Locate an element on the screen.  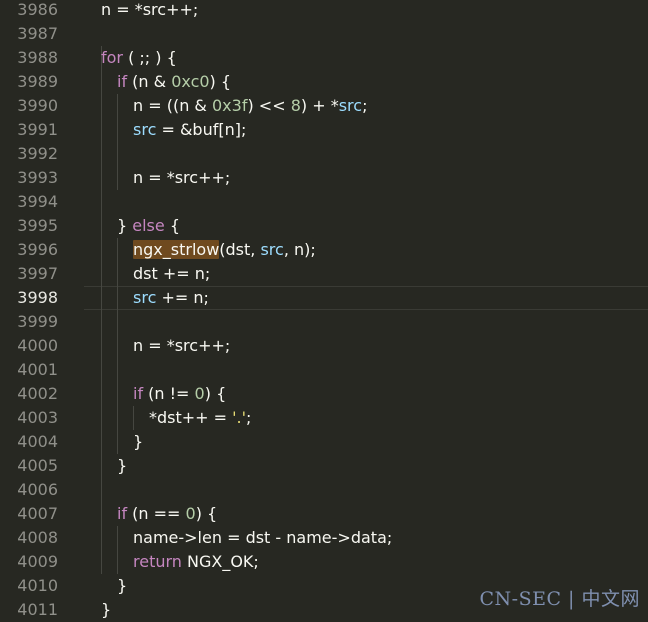
code-line: 3992 is located at coordinates (324, 154).